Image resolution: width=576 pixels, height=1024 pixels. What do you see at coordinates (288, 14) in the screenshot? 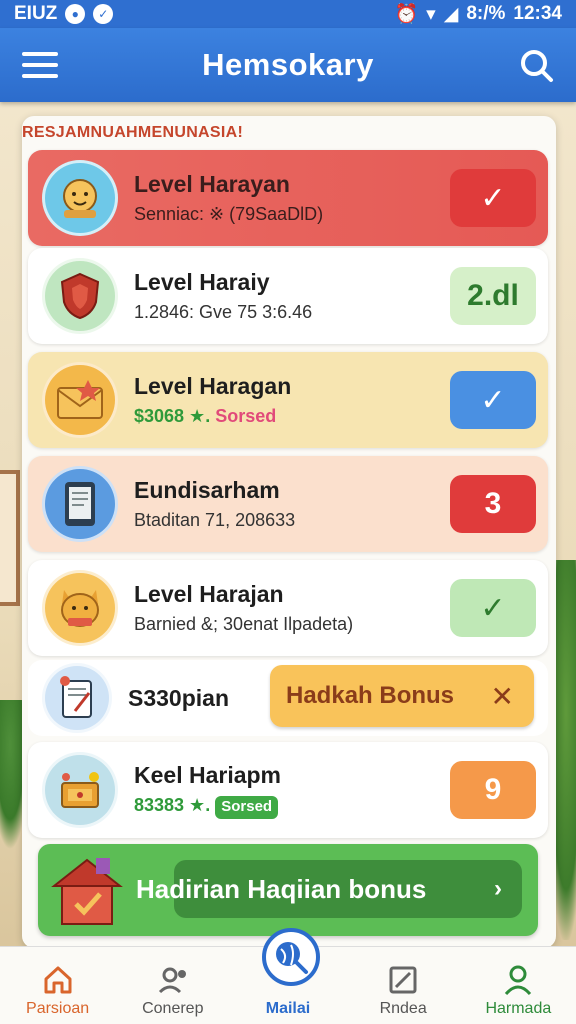
I see `status-bar: EIUZ ● ✓ ⏰ ▾ ◢ 8:/% 12:34` at bounding box center [288, 14].